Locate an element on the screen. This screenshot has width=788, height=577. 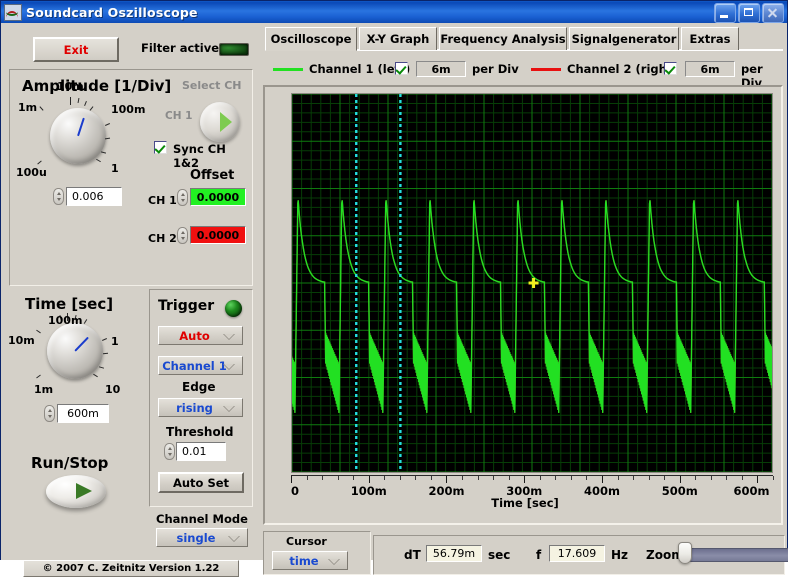
trigger-source-dropdown: Channel 1 is located at coordinates (200, 365).